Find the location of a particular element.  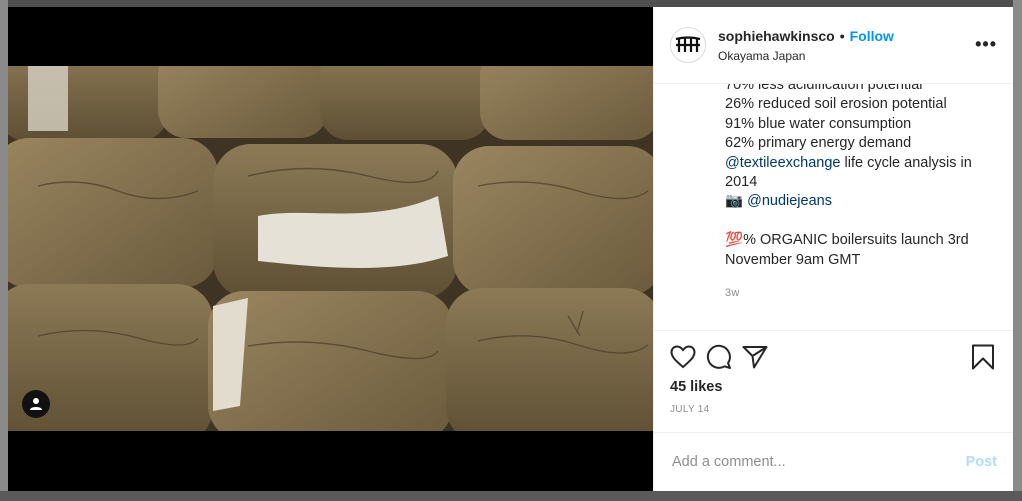

comment-button is located at coordinates (724, 357).